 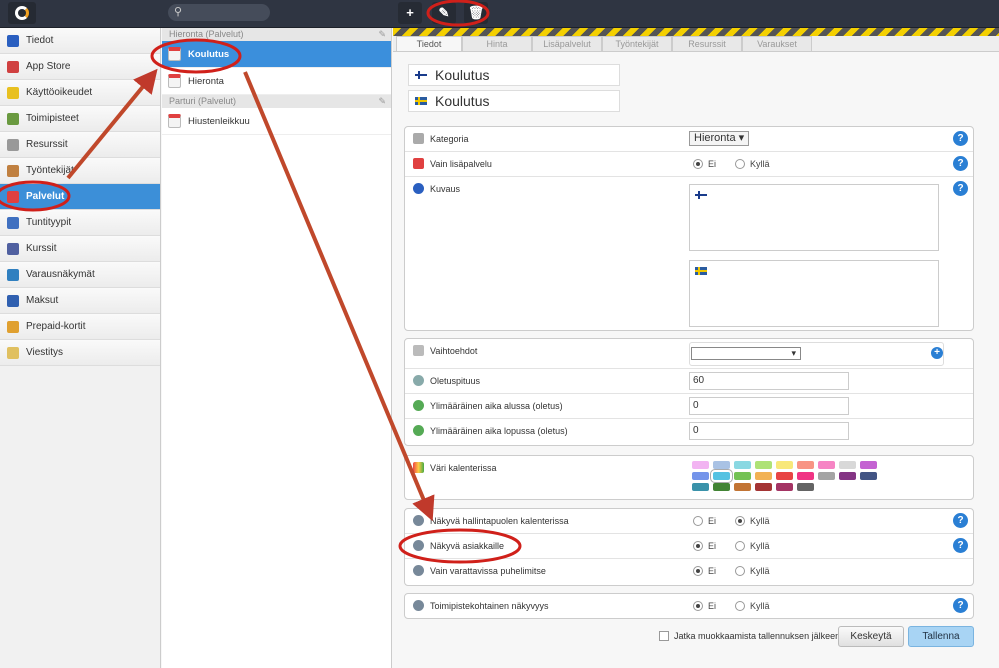 I want to click on group-header: Hieronta (Palvelut) ✎, so click(x=276, y=34).